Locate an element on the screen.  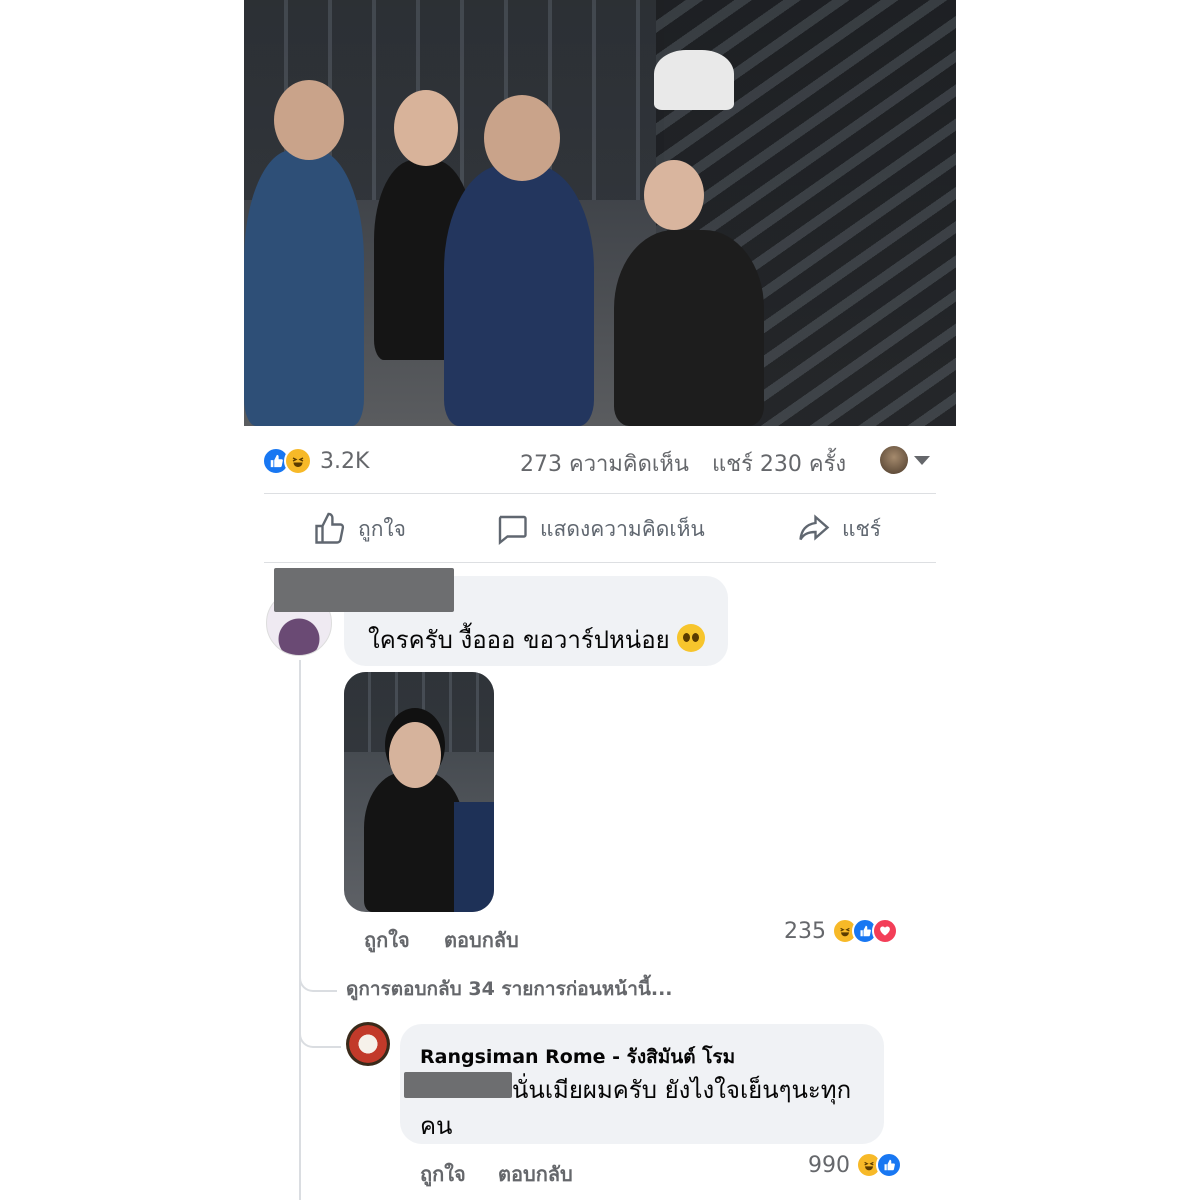
comment-icon is located at coordinates (512, 530).